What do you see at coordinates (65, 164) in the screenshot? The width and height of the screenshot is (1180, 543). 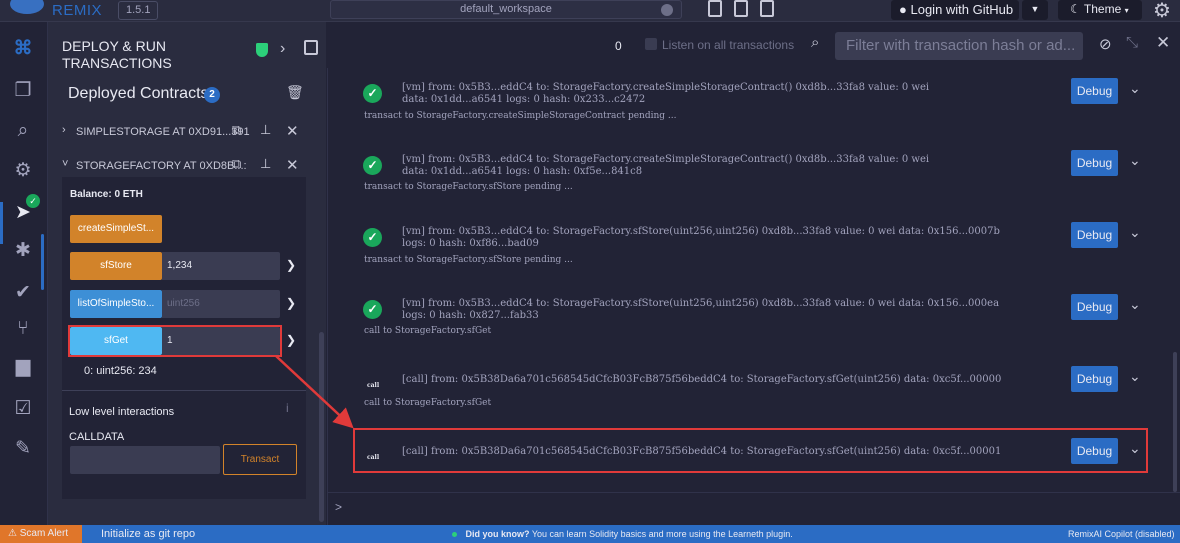 I see `chevron-down-icon: ˅` at bounding box center [65, 164].